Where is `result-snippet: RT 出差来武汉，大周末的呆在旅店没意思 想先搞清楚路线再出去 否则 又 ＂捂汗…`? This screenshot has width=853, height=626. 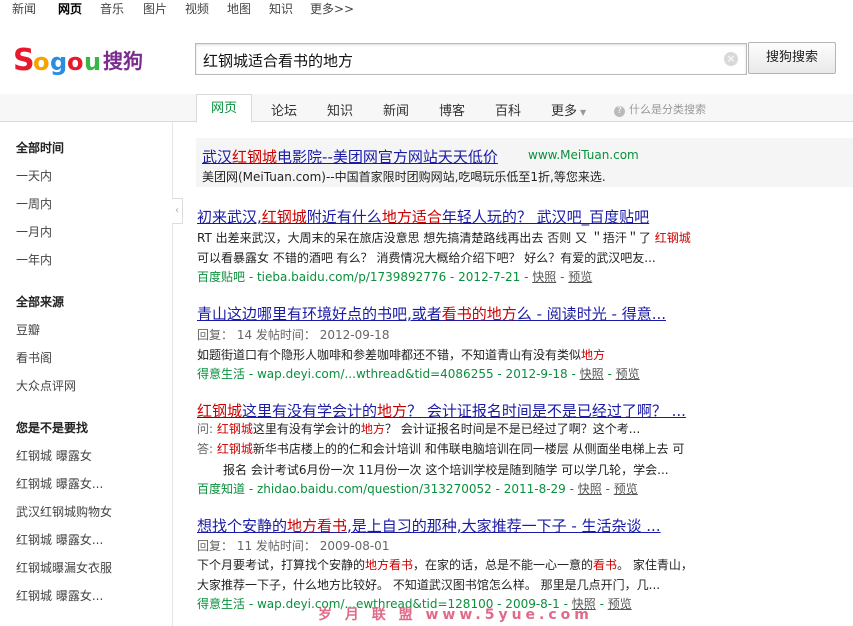 result-snippet: RT 出差来武汉，大周末的呆在旅店没意思 想先搞清楚路线再出去 否则 又 ＂捂汗… is located at coordinates (444, 238).